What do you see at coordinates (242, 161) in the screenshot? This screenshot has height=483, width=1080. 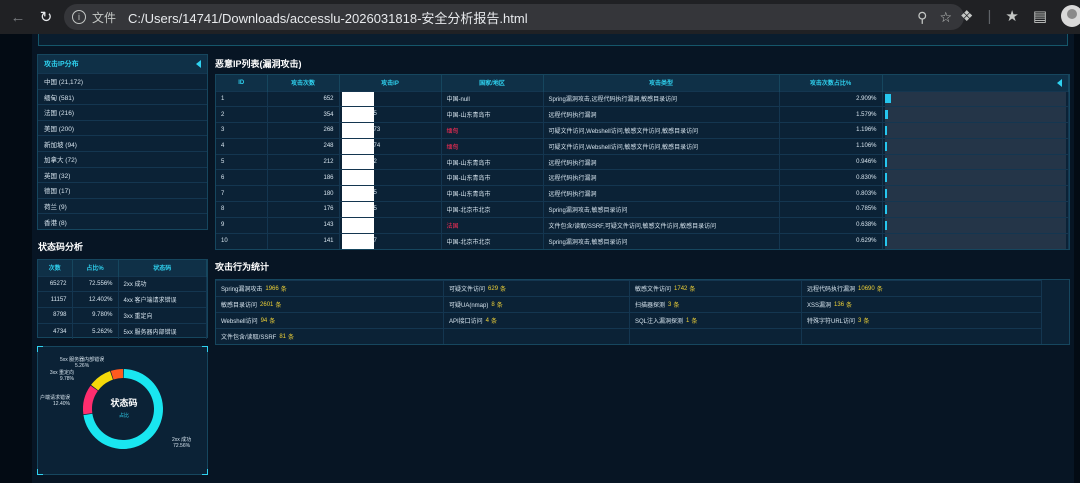 I see `cell-id: 5` at bounding box center [242, 161].